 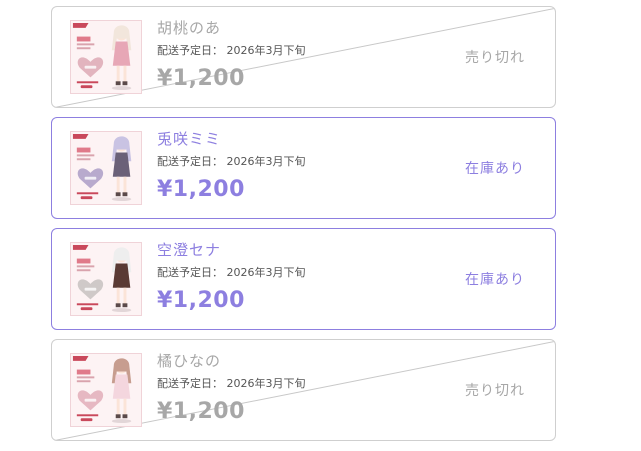 I want to click on product-name: 胡桃のあ, so click(x=189, y=28).